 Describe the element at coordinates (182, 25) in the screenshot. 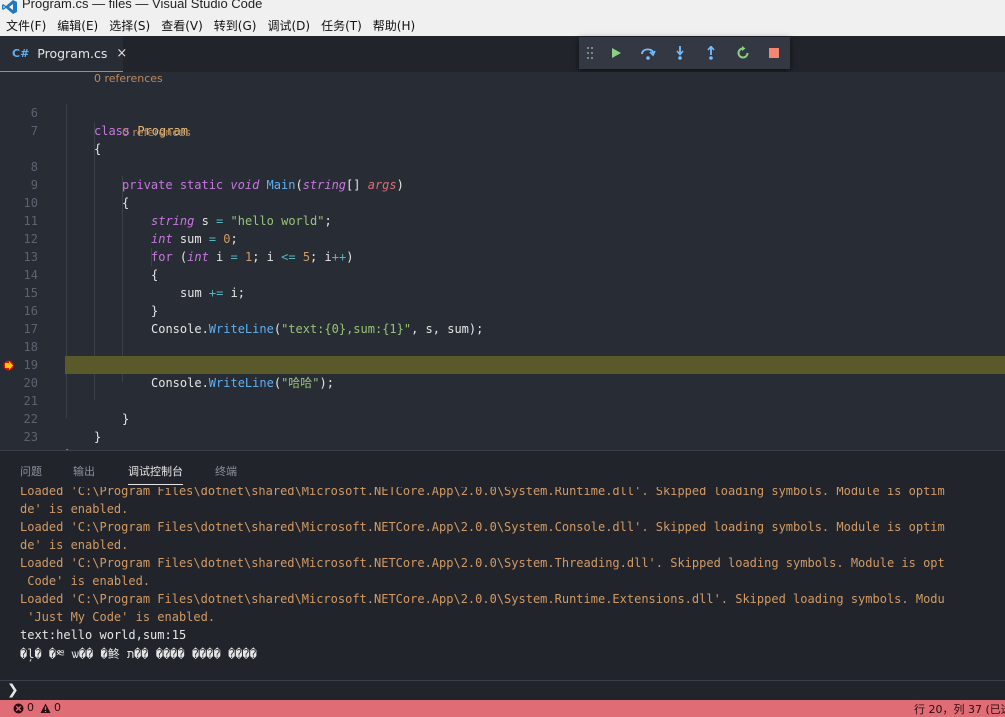

I see `menu-view: 查看(V)` at that location.